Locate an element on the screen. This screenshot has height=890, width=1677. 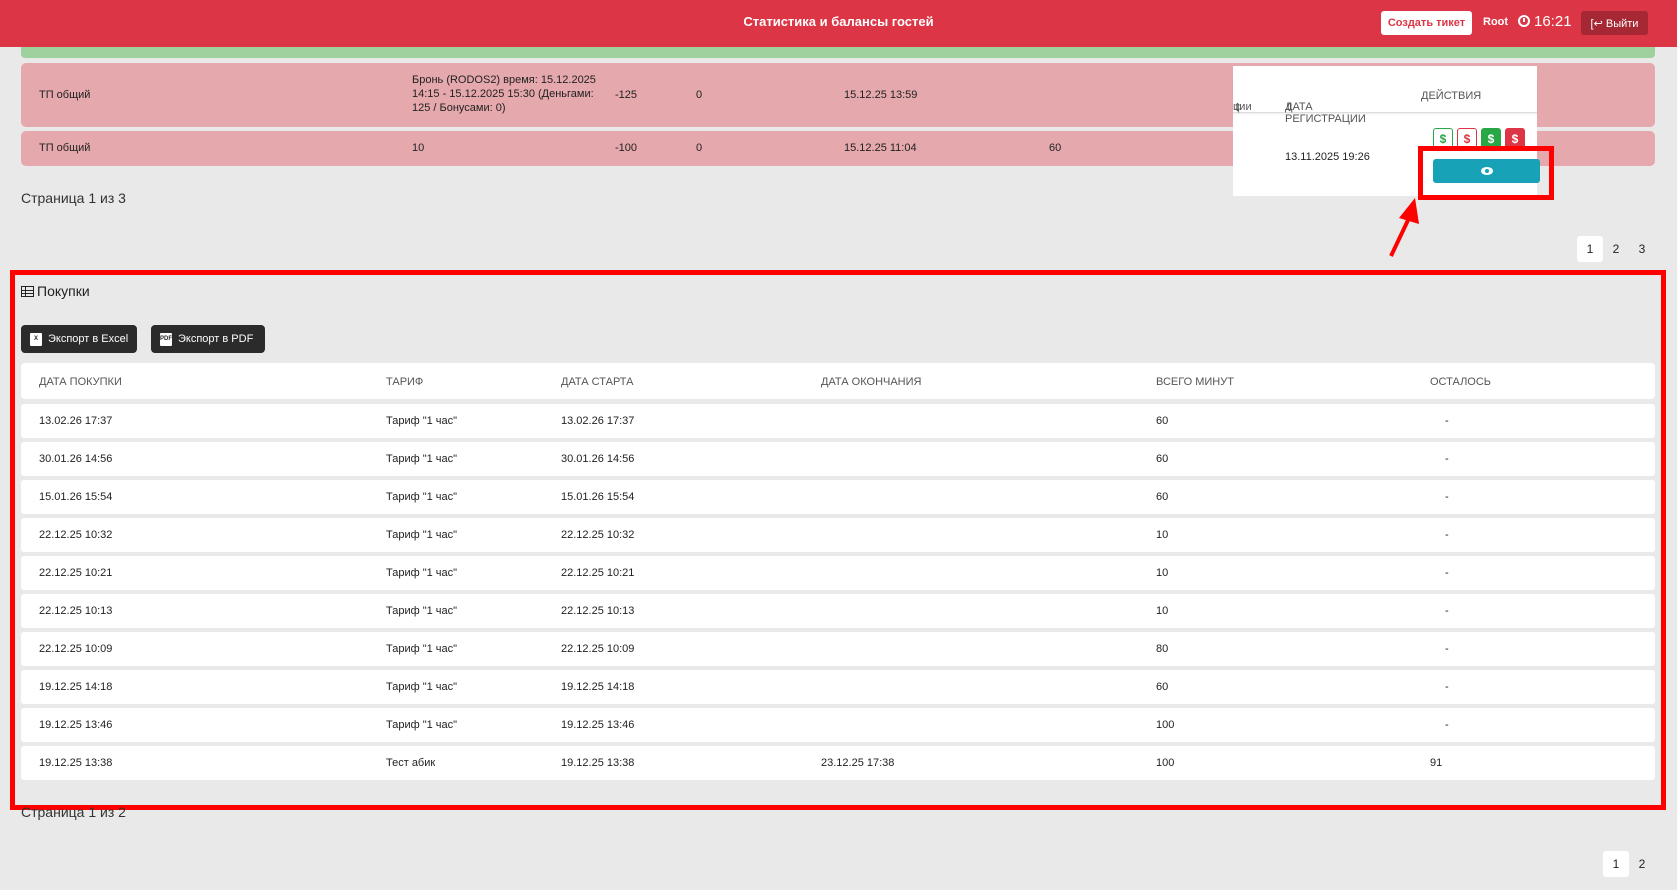
clock: 16:21 is located at coordinates (1545, 21).